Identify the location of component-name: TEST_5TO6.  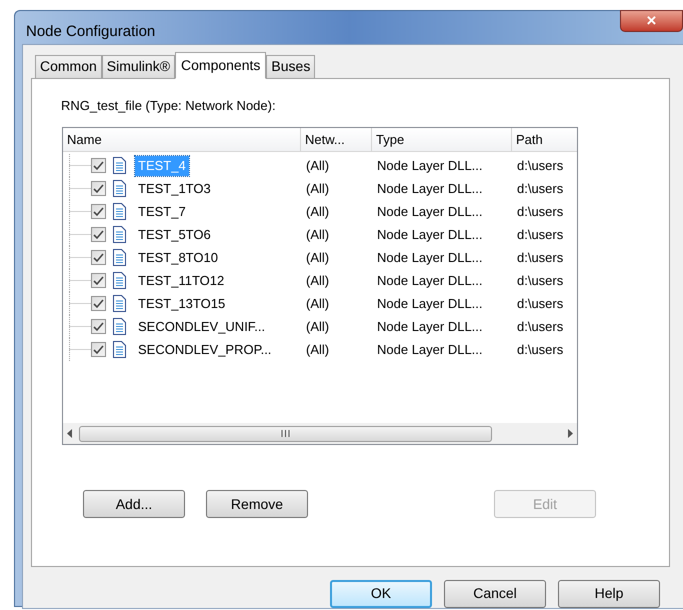
(174, 234).